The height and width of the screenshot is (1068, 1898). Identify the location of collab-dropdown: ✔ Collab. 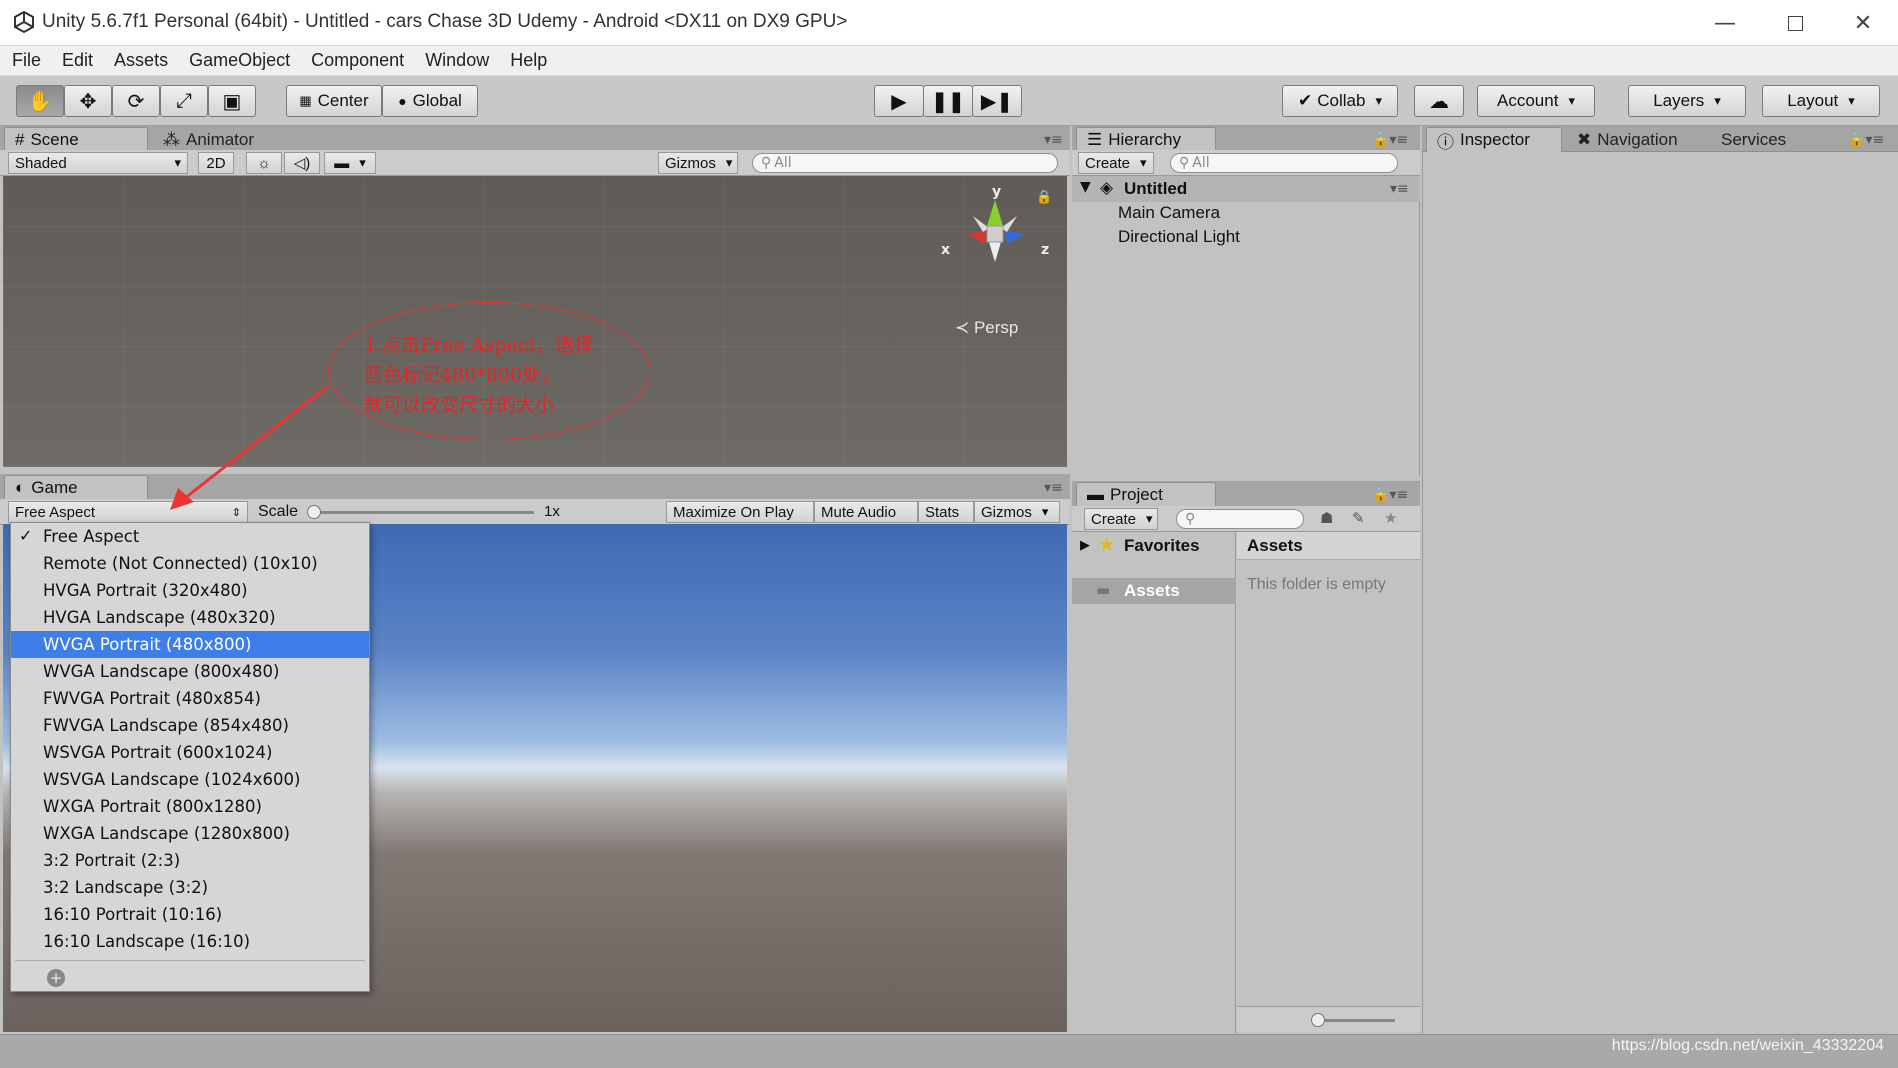
(1340, 101).